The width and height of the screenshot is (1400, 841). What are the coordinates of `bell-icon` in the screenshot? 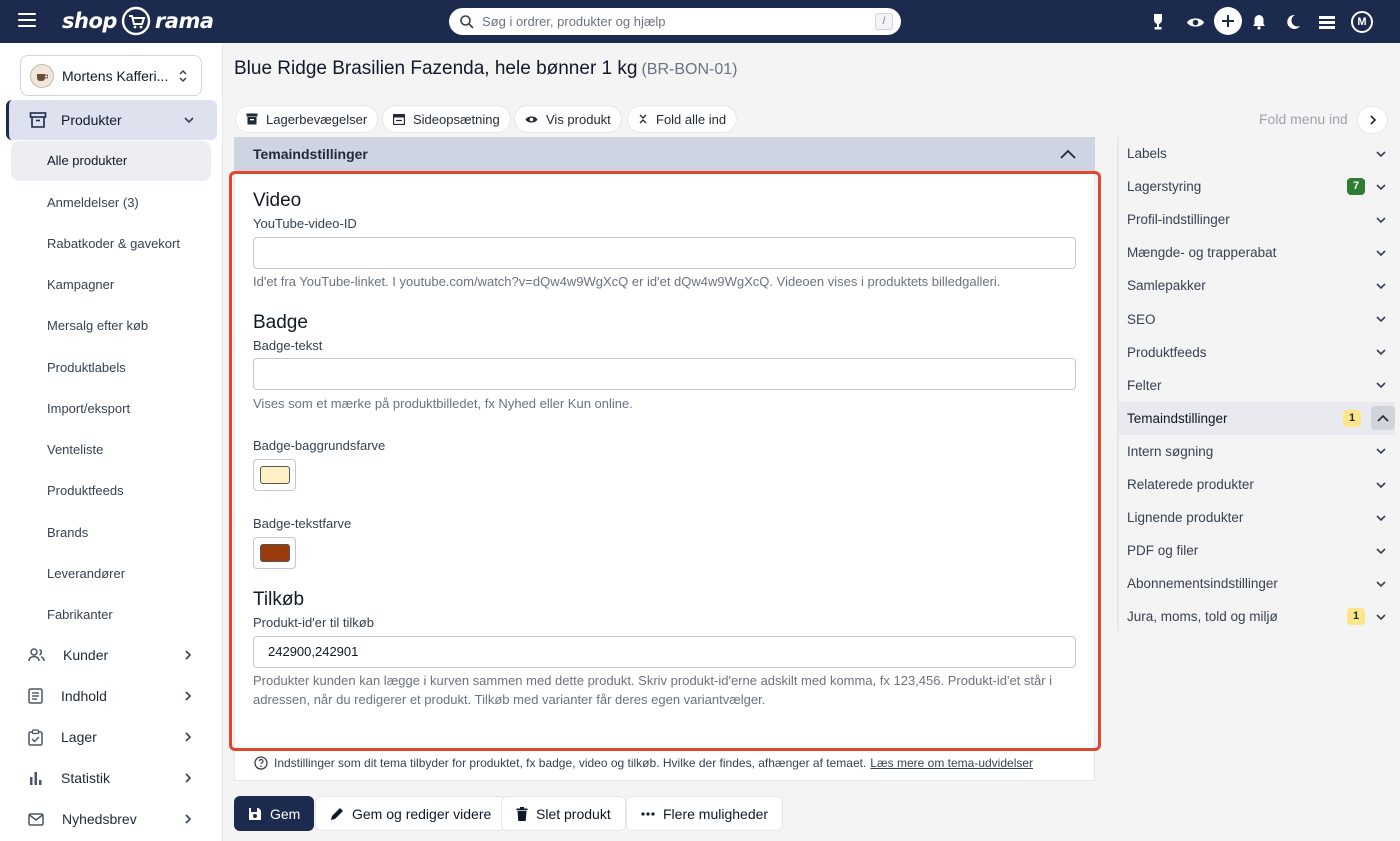 It's located at (1259, 22).